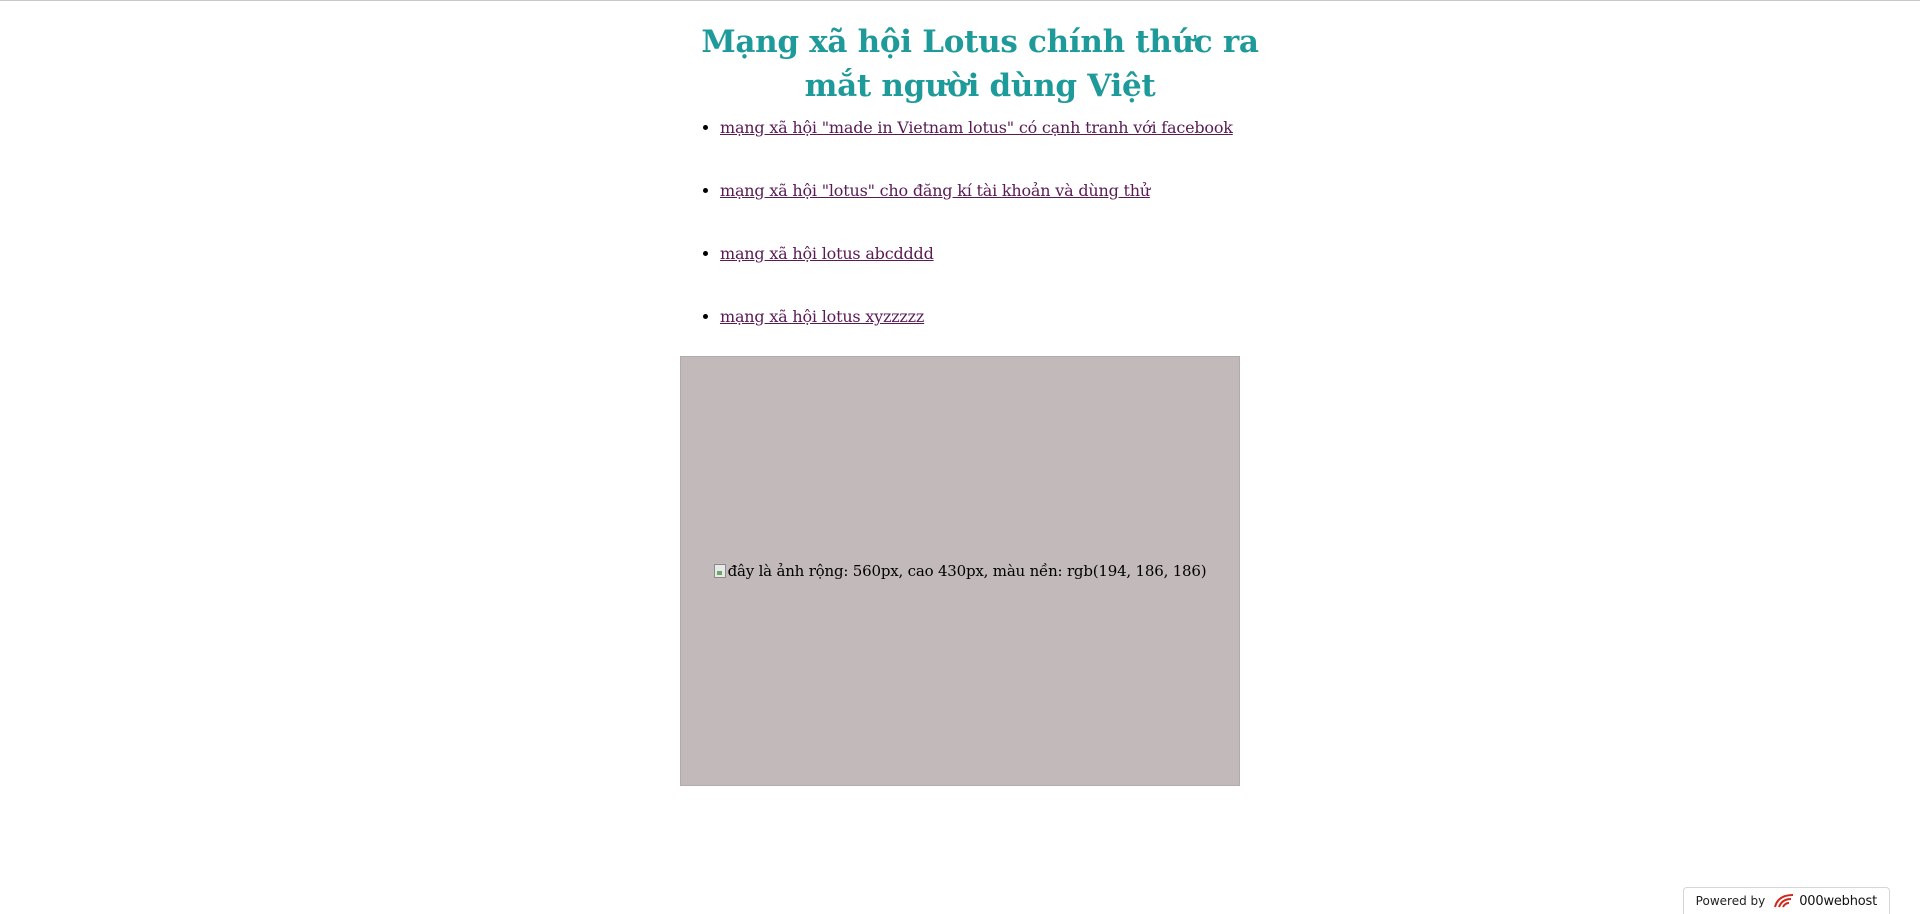 Image resolution: width=1920 pixels, height=914 pixels. Describe the element at coordinates (980, 271) in the screenshot. I see `list-item: mạng xã hội lotus abcdddd` at that location.